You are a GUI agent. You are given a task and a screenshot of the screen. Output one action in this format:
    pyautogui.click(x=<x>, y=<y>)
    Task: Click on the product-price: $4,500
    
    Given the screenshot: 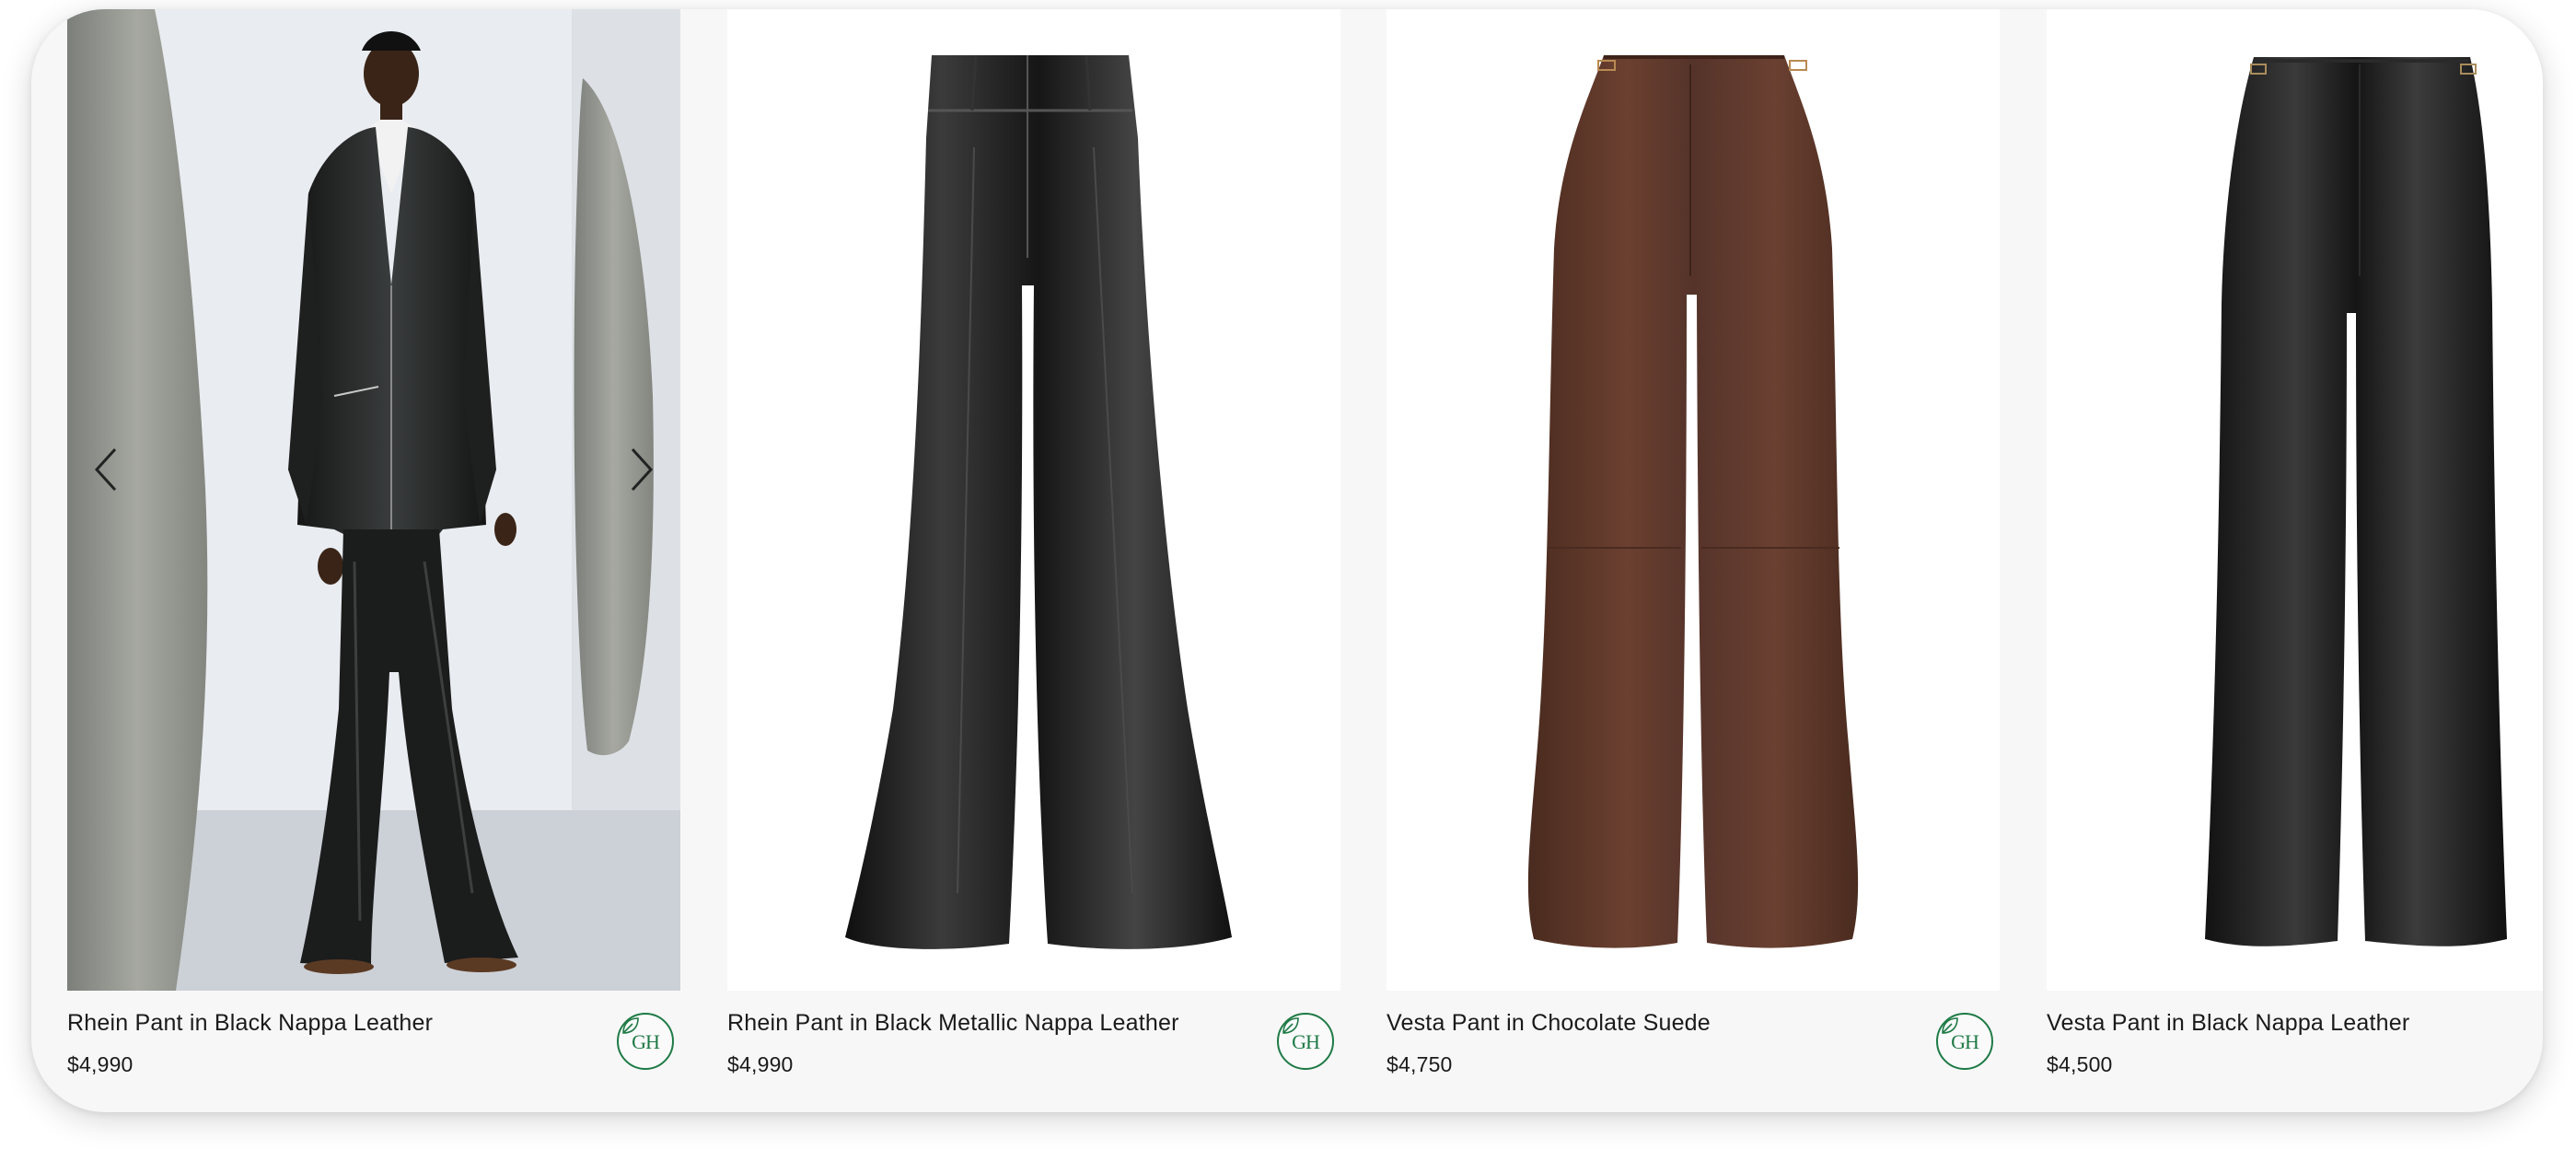 What is the action you would take?
    pyautogui.click(x=2080, y=1064)
    